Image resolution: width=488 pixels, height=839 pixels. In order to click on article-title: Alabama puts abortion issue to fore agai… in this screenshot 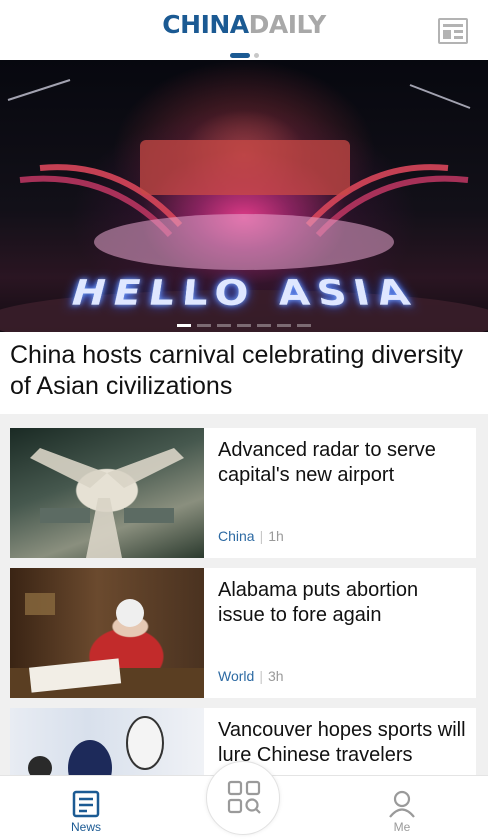, I will do `click(318, 602)`.